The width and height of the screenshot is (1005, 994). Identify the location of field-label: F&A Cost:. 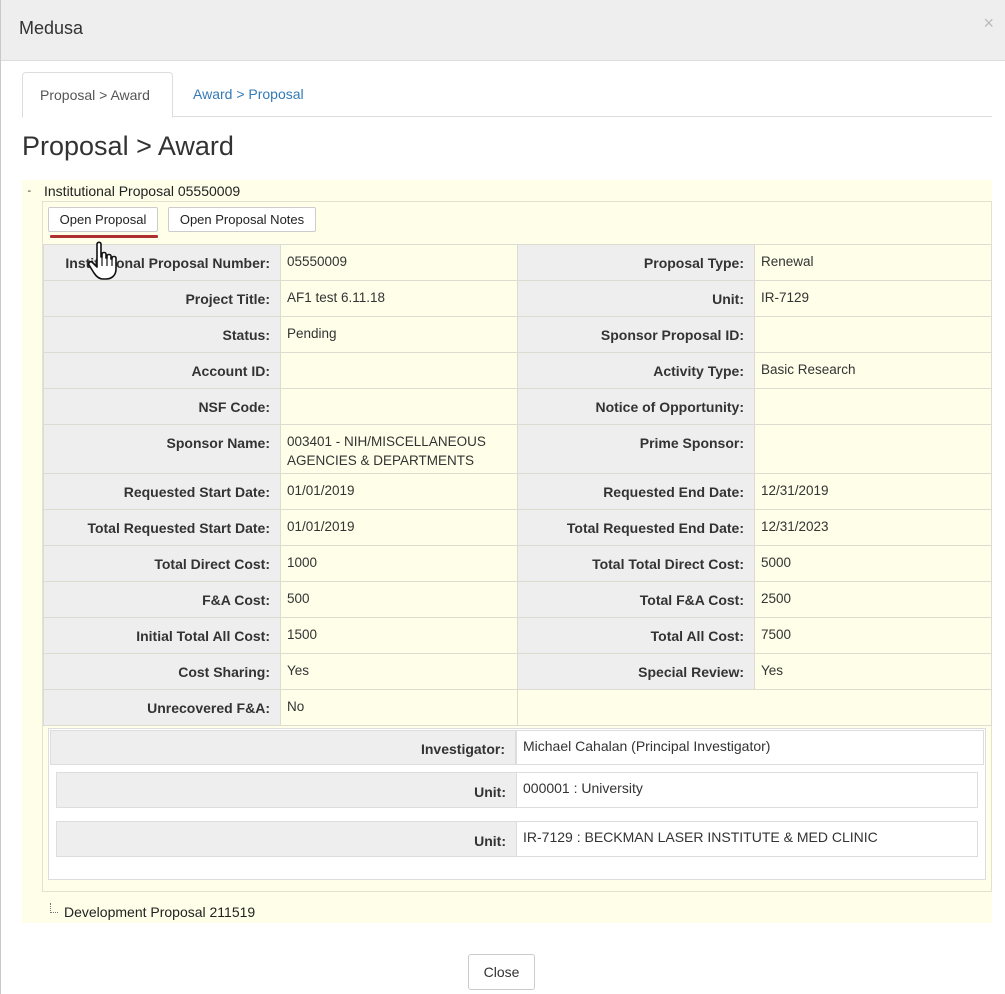
(162, 599).